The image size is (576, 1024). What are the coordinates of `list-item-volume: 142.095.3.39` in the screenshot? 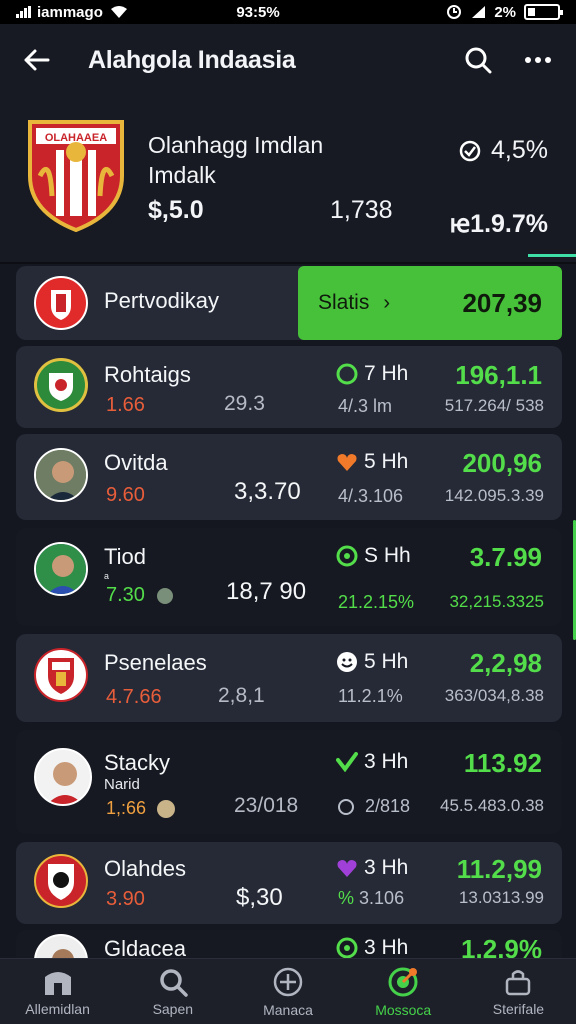 It's located at (494, 495).